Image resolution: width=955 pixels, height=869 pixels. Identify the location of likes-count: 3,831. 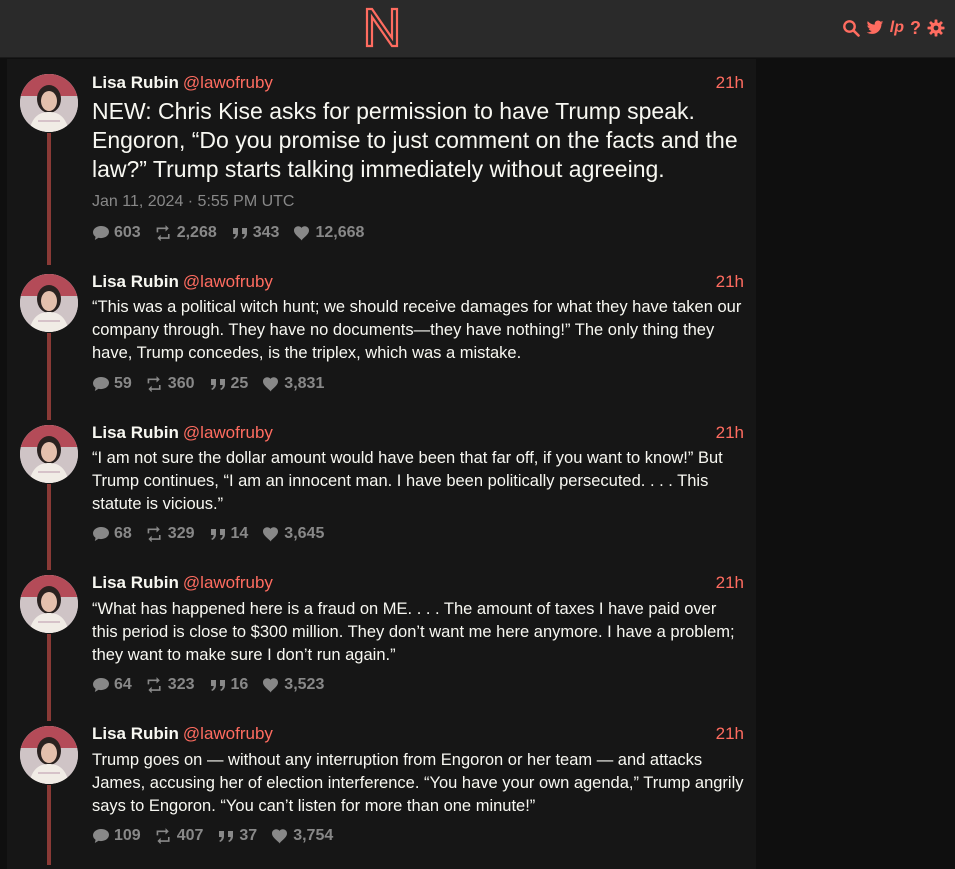
(304, 383).